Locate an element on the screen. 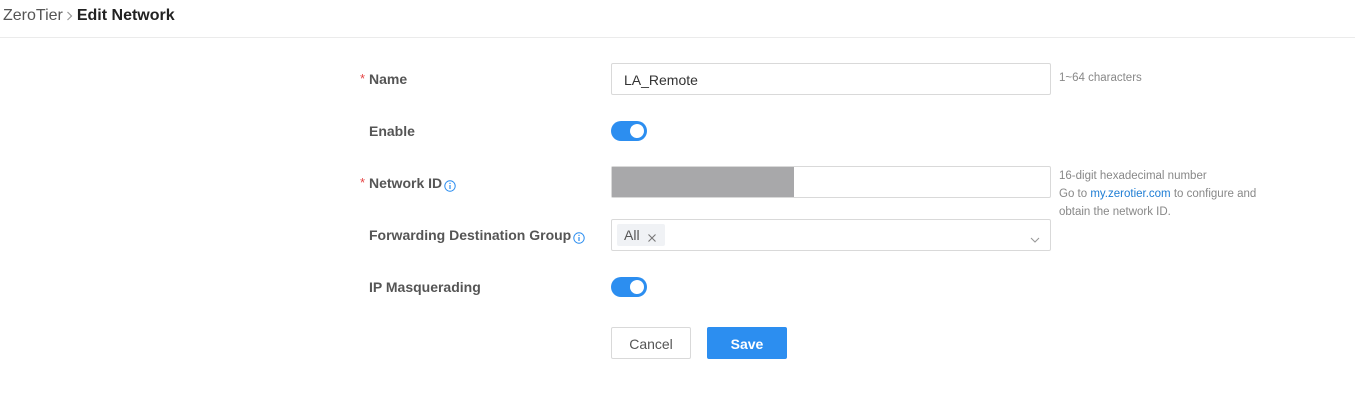 The height and width of the screenshot is (416, 1355). page-title: Edit Network is located at coordinates (125, 15).